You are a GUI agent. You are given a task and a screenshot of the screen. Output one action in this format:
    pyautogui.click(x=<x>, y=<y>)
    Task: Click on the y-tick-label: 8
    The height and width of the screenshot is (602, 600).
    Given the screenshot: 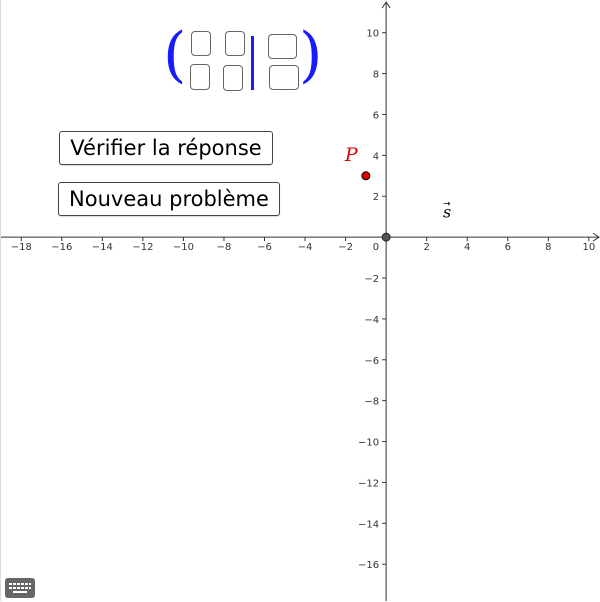 What is the action you would take?
    pyautogui.click(x=376, y=75)
    